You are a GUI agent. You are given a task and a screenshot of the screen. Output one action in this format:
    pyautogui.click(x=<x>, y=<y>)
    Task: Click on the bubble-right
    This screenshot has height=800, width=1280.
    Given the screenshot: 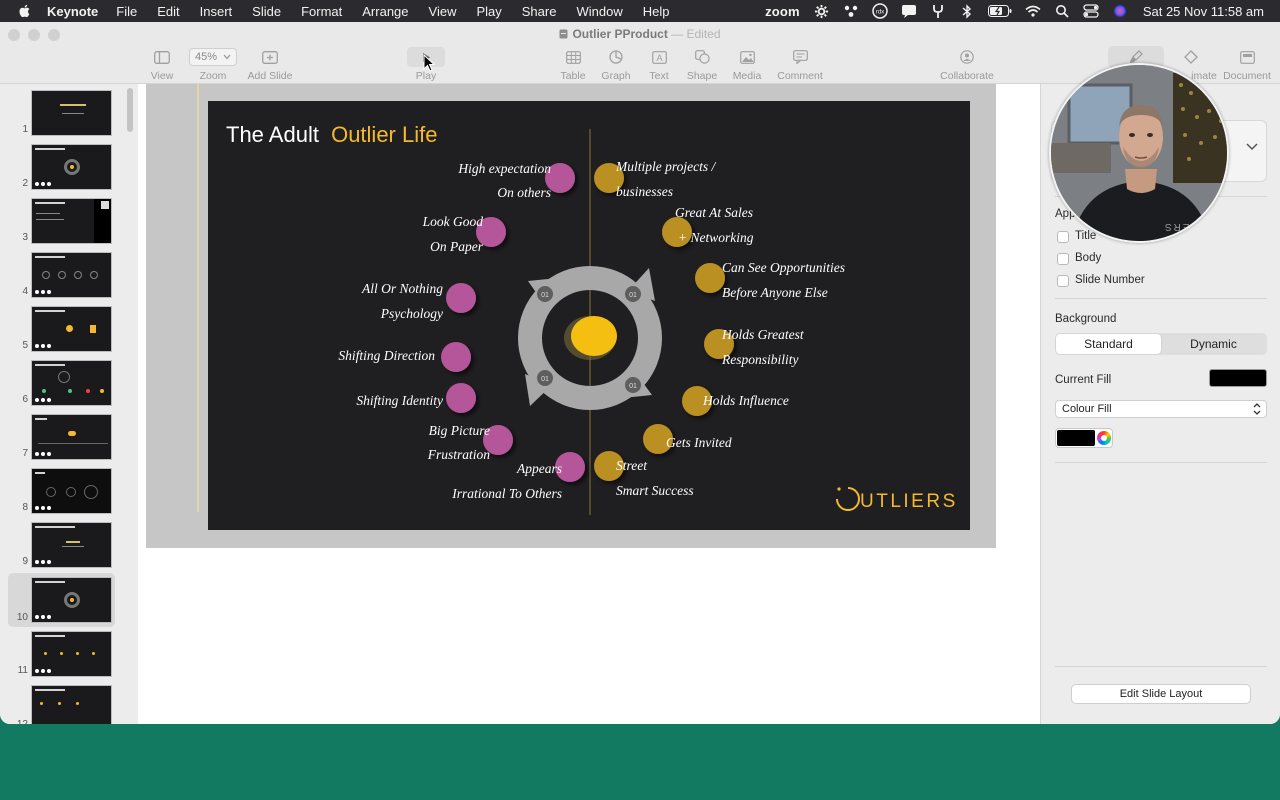 What is the action you would take?
    pyautogui.click(x=710, y=278)
    